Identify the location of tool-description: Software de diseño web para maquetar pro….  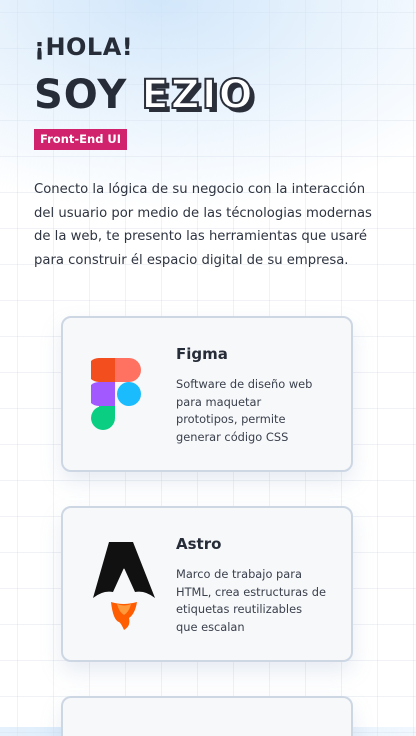
(244, 410).